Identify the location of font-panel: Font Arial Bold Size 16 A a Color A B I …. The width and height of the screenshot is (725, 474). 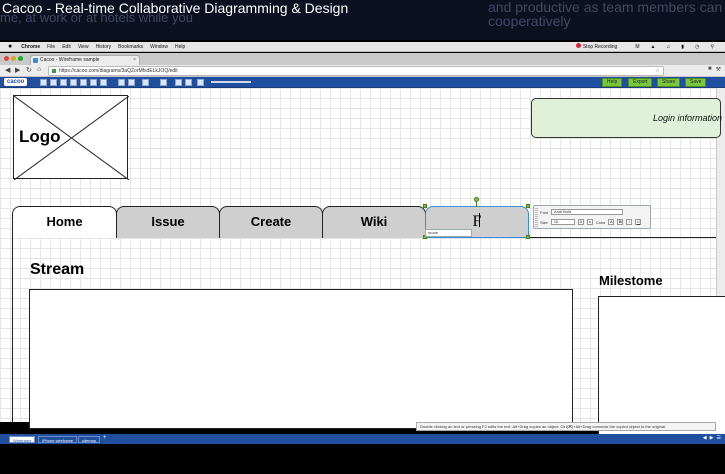
(592, 217).